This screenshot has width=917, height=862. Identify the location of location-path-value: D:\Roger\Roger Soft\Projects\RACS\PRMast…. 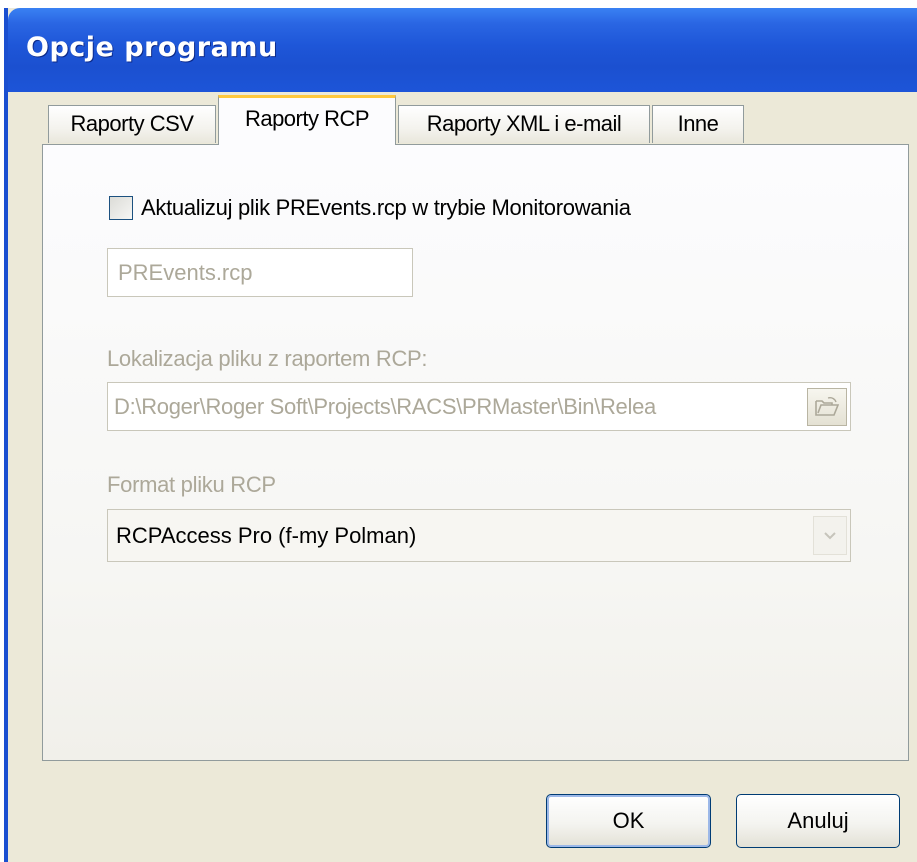
(385, 406).